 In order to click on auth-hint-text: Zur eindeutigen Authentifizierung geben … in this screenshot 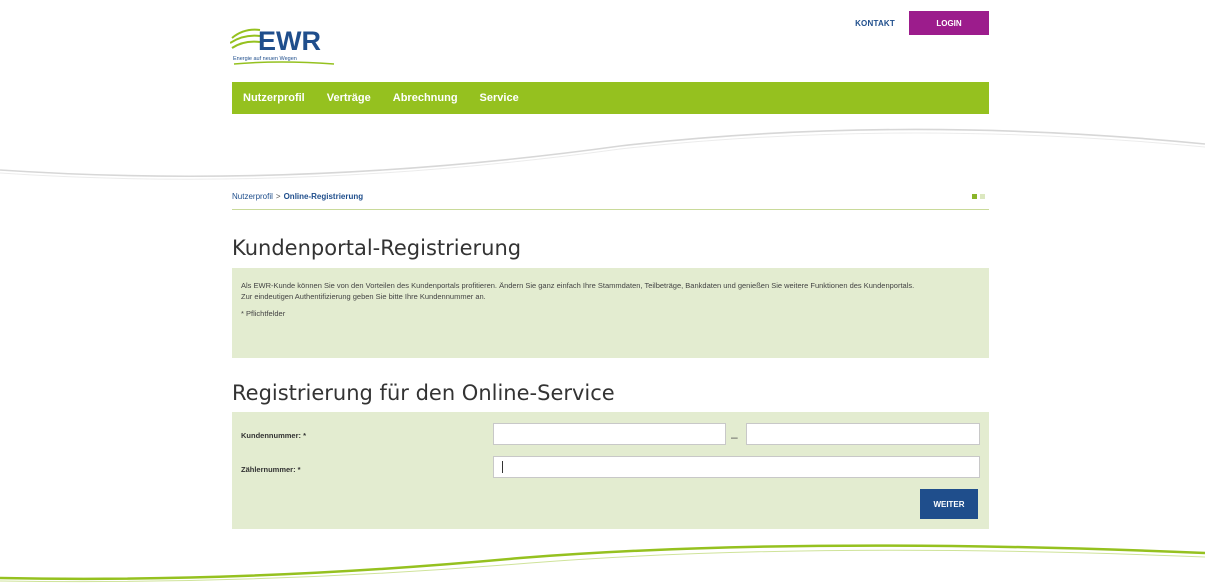, I will do `click(363, 296)`.